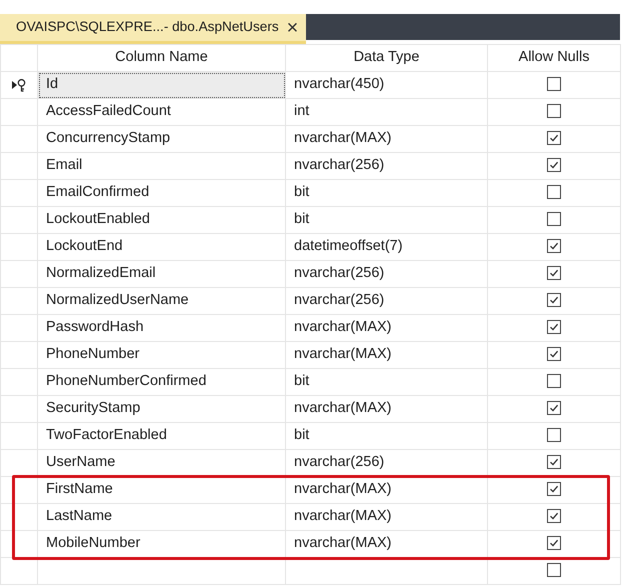 The image size is (632, 586). What do you see at coordinates (162, 166) in the screenshot?
I see `column-name-cell: Email` at bounding box center [162, 166].